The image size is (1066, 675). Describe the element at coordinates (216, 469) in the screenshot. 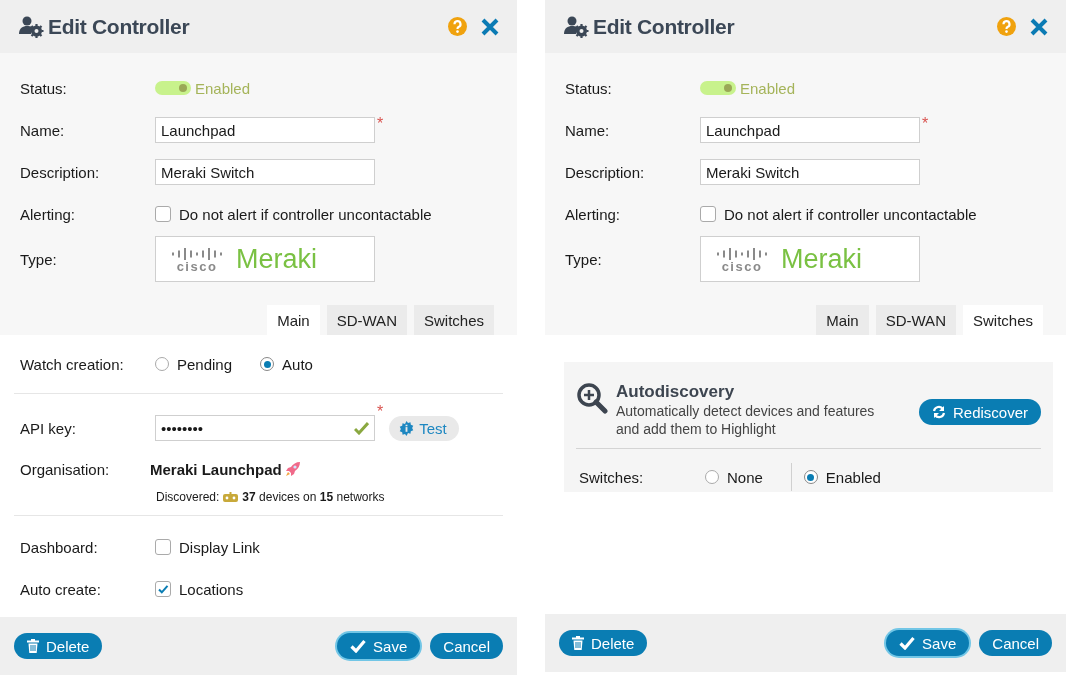

I see `organisation-name: Meraki Launchpad` at that location.